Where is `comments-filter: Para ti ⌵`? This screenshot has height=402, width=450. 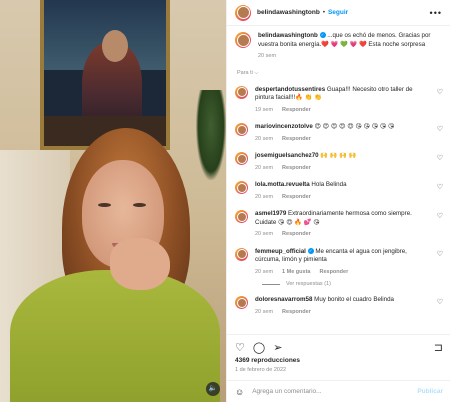
comments-filter: Para ti ⌵ is located at coordinates (340, 73).